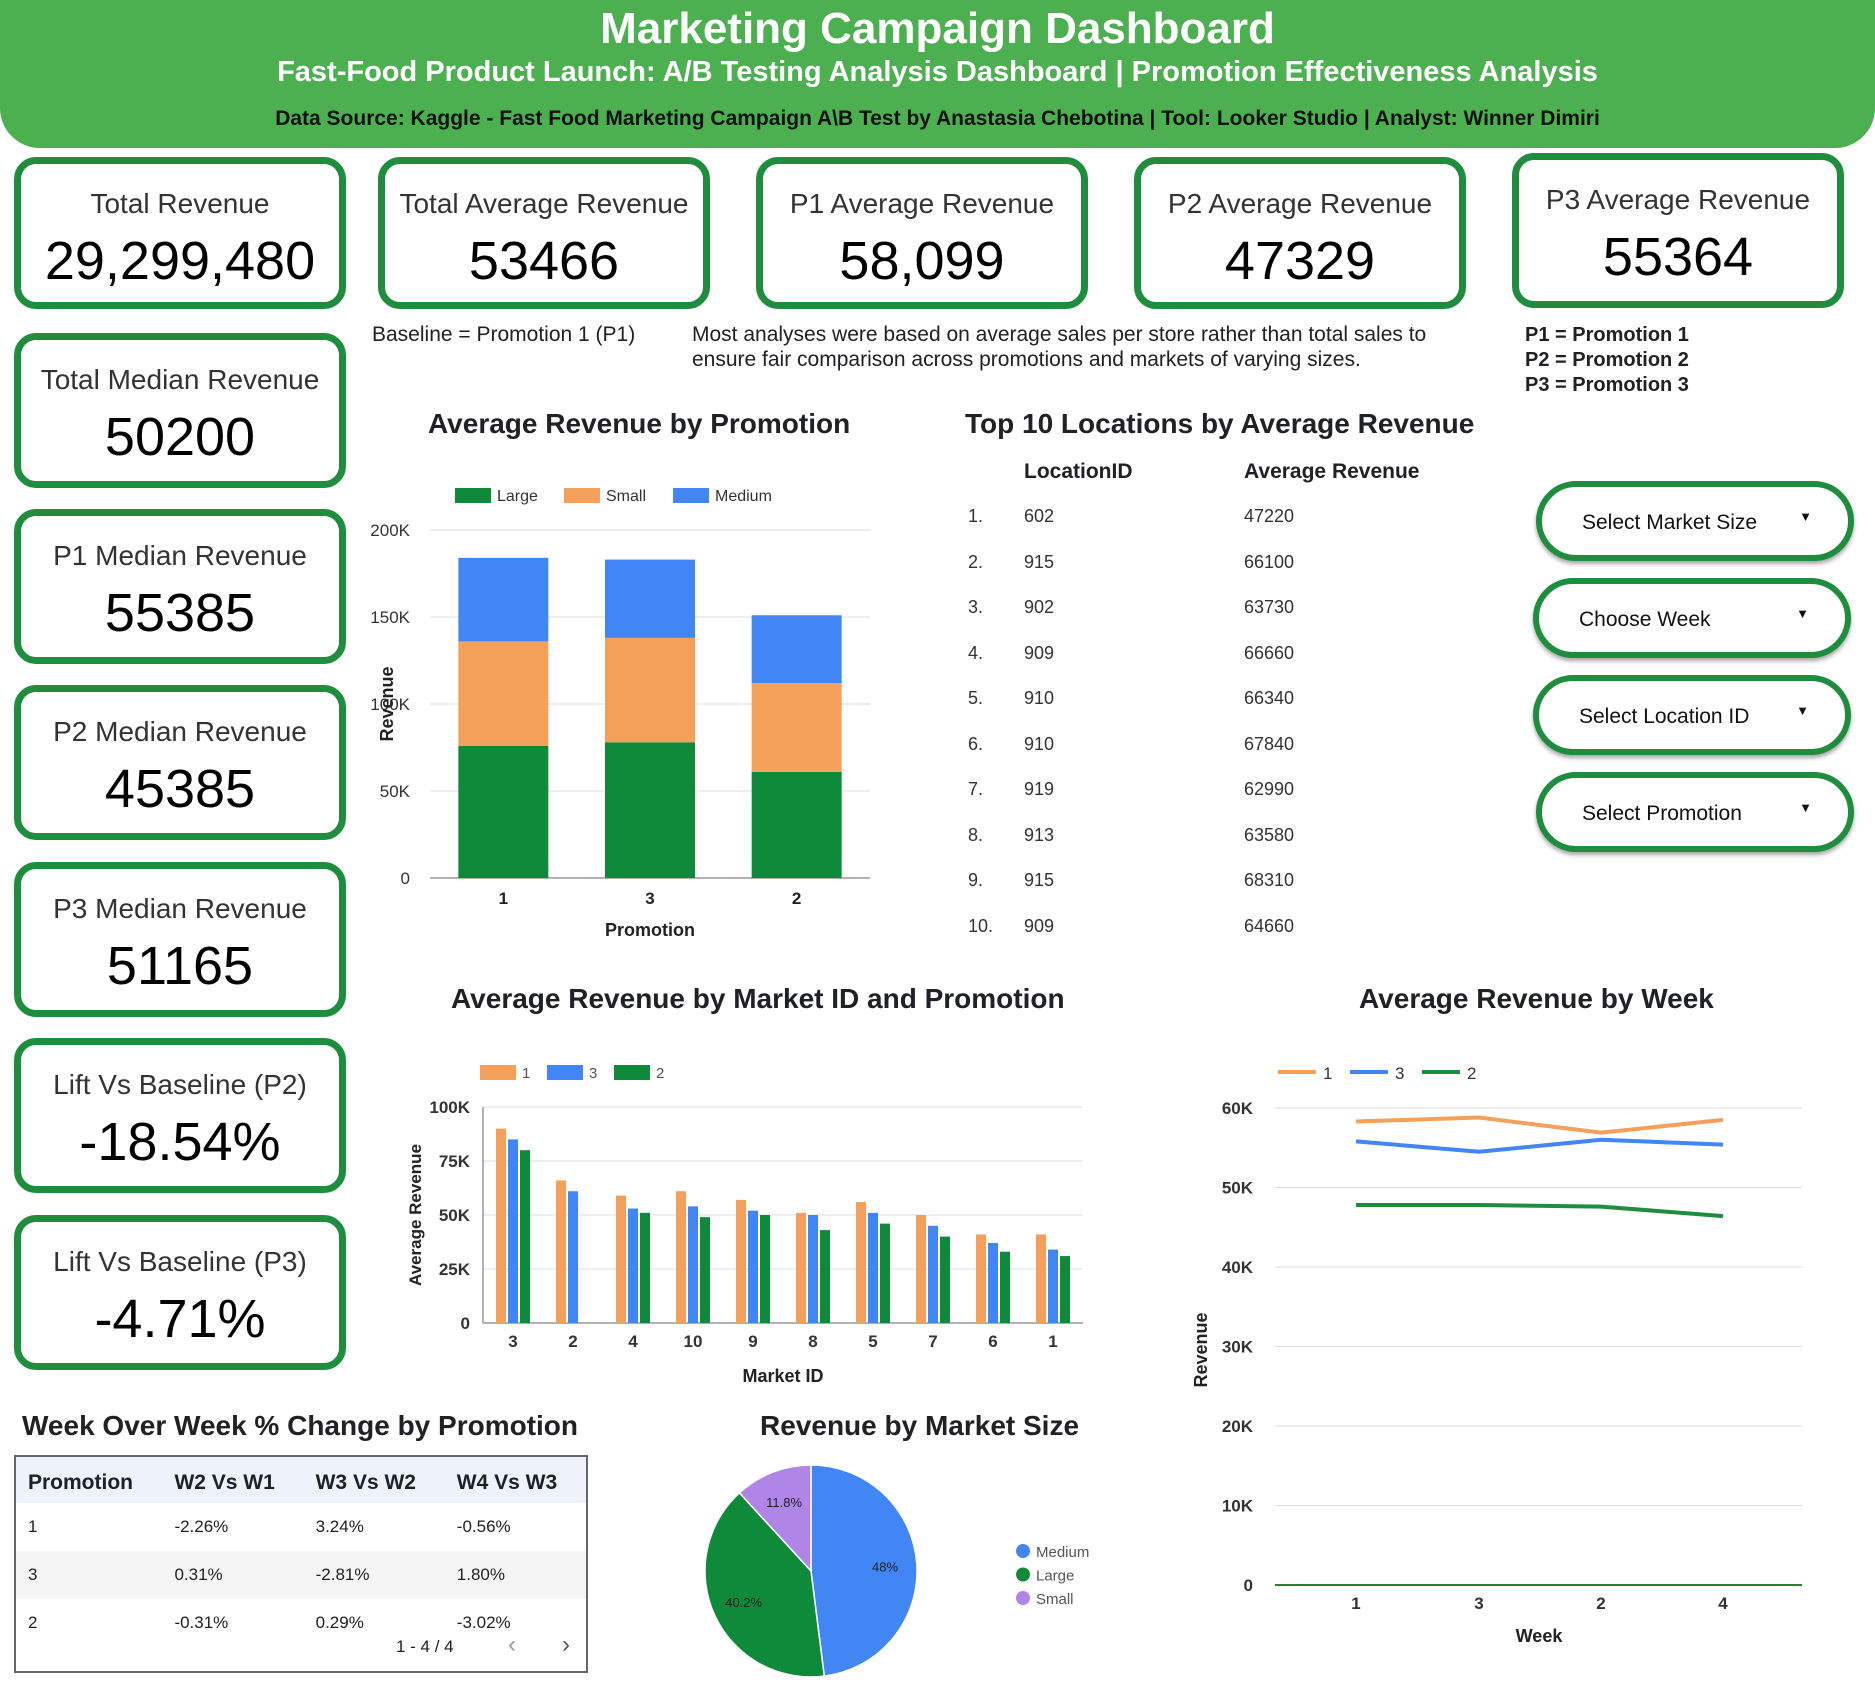  What do you see at coordinates (1695, 521) in the screenshot?
I see `market-size-dropdown: Select Market Size ▼` at bounding box center [1695, 521].